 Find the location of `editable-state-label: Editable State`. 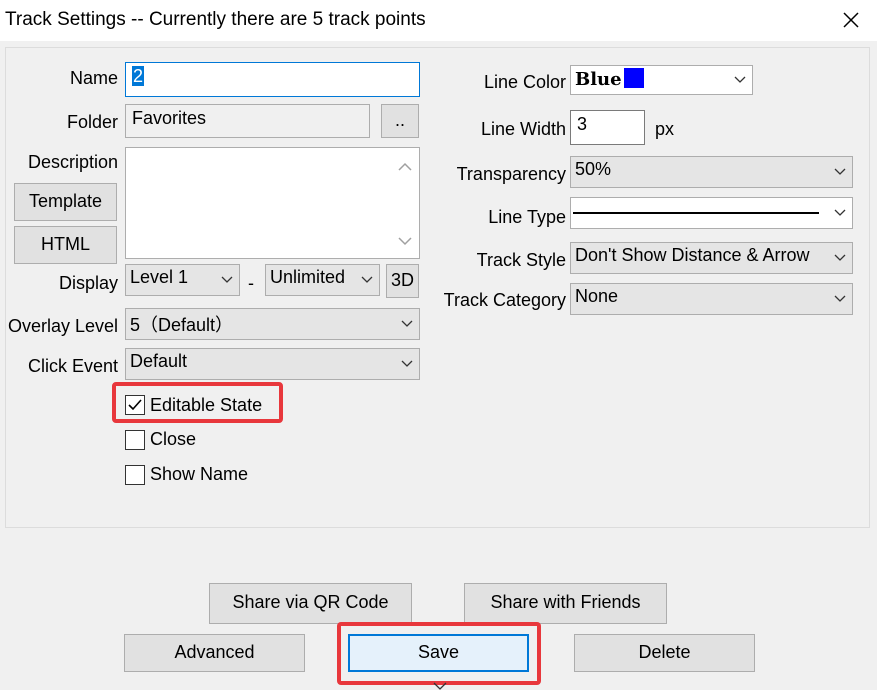

editable-state-label: Editable State is located at coordinates (206, 405).